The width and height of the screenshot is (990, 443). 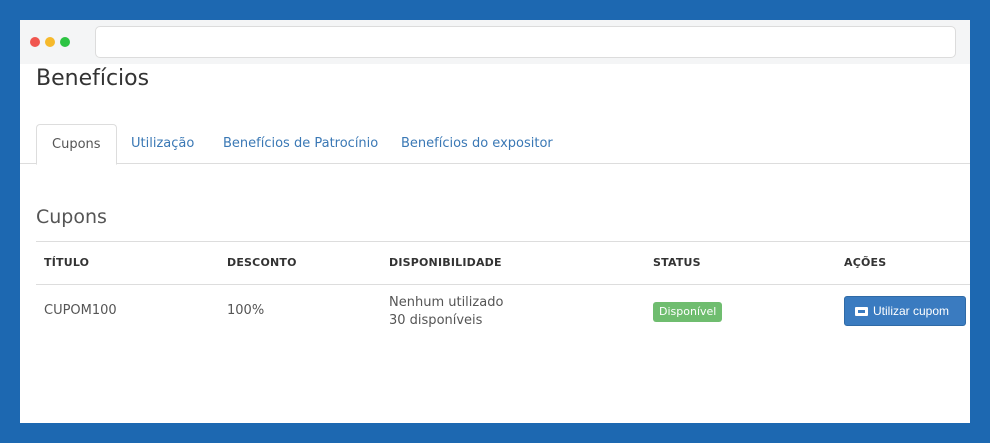 What do you see at coordinates (71, 217) in the screenshot?
I see `section-title: Cupons` at bounding box center [71, 217].